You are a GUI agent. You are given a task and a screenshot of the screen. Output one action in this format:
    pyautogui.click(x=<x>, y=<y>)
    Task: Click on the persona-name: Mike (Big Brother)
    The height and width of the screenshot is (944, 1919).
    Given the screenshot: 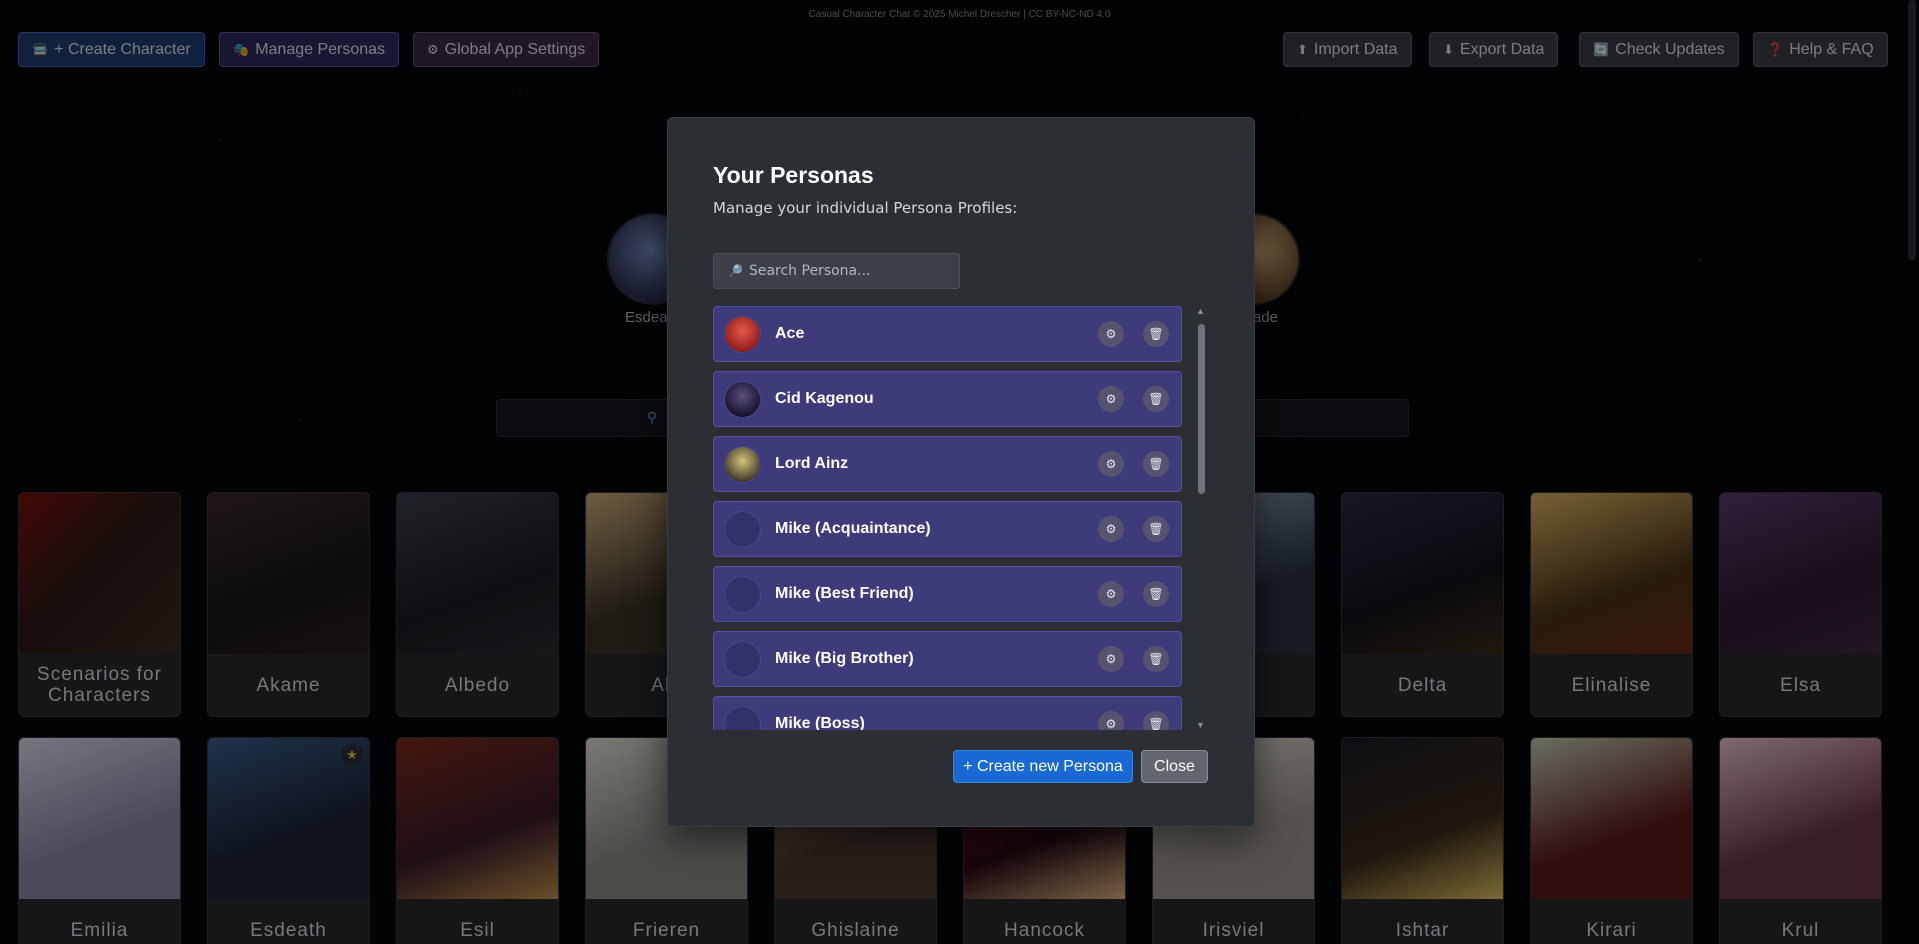 What is the action you would take?
    pyautogui.click(x=844, y=658)
    